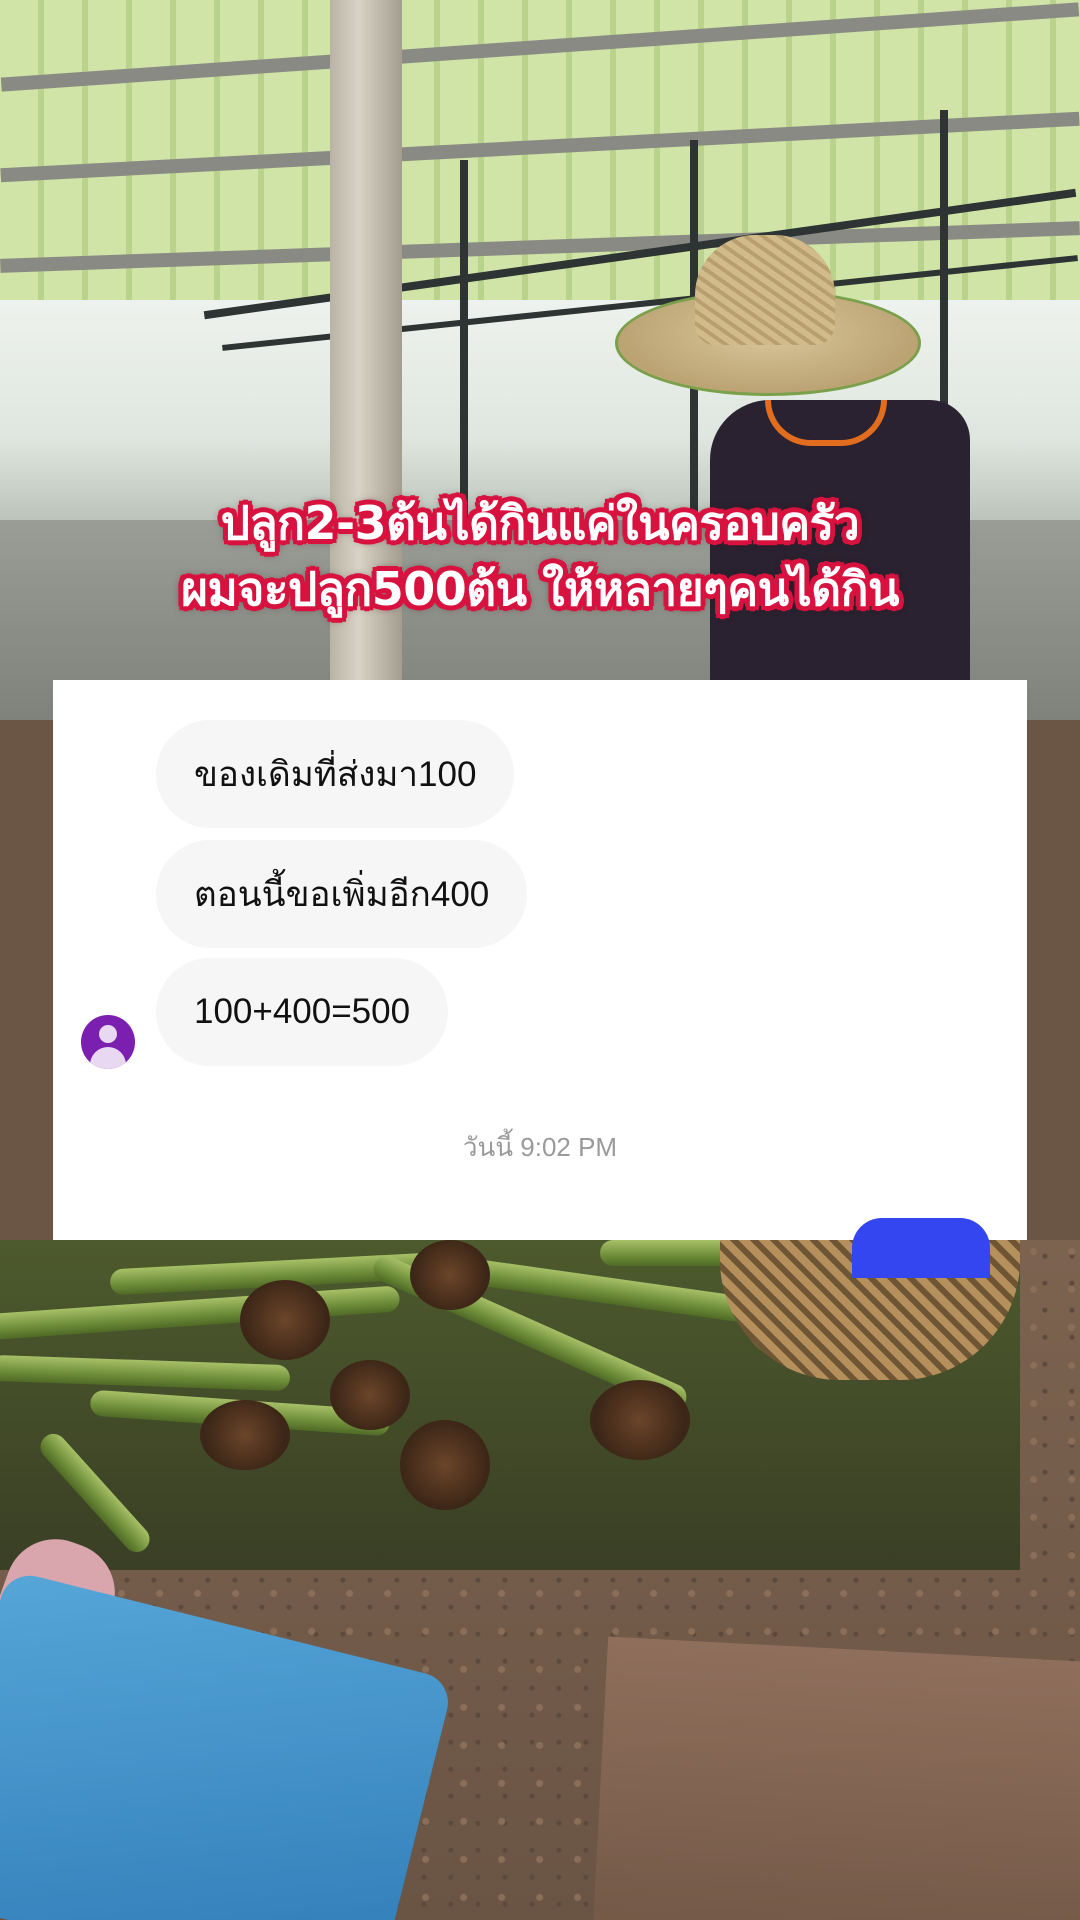  I want to click on blue-send-button-edge, so click(921, 1248).